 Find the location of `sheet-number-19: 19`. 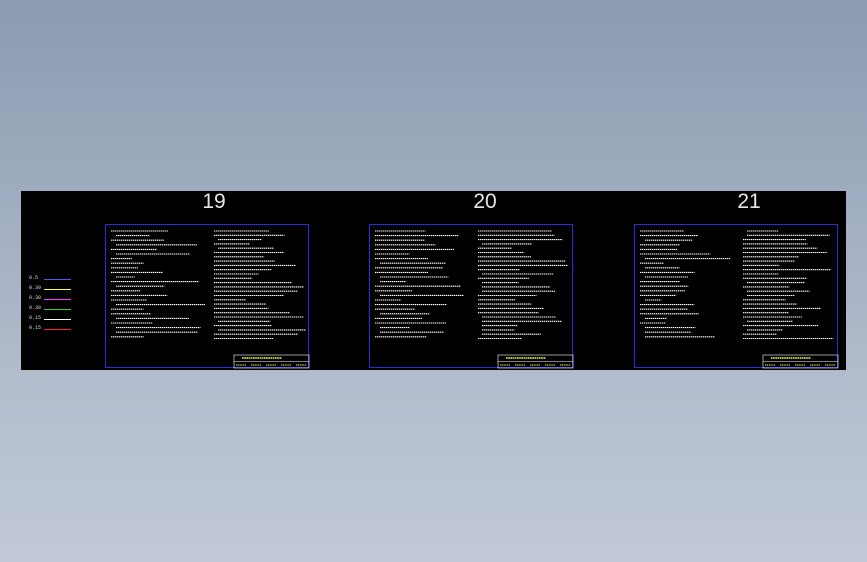

sheet-number-19: 19 is located at coordinates (214, 201).